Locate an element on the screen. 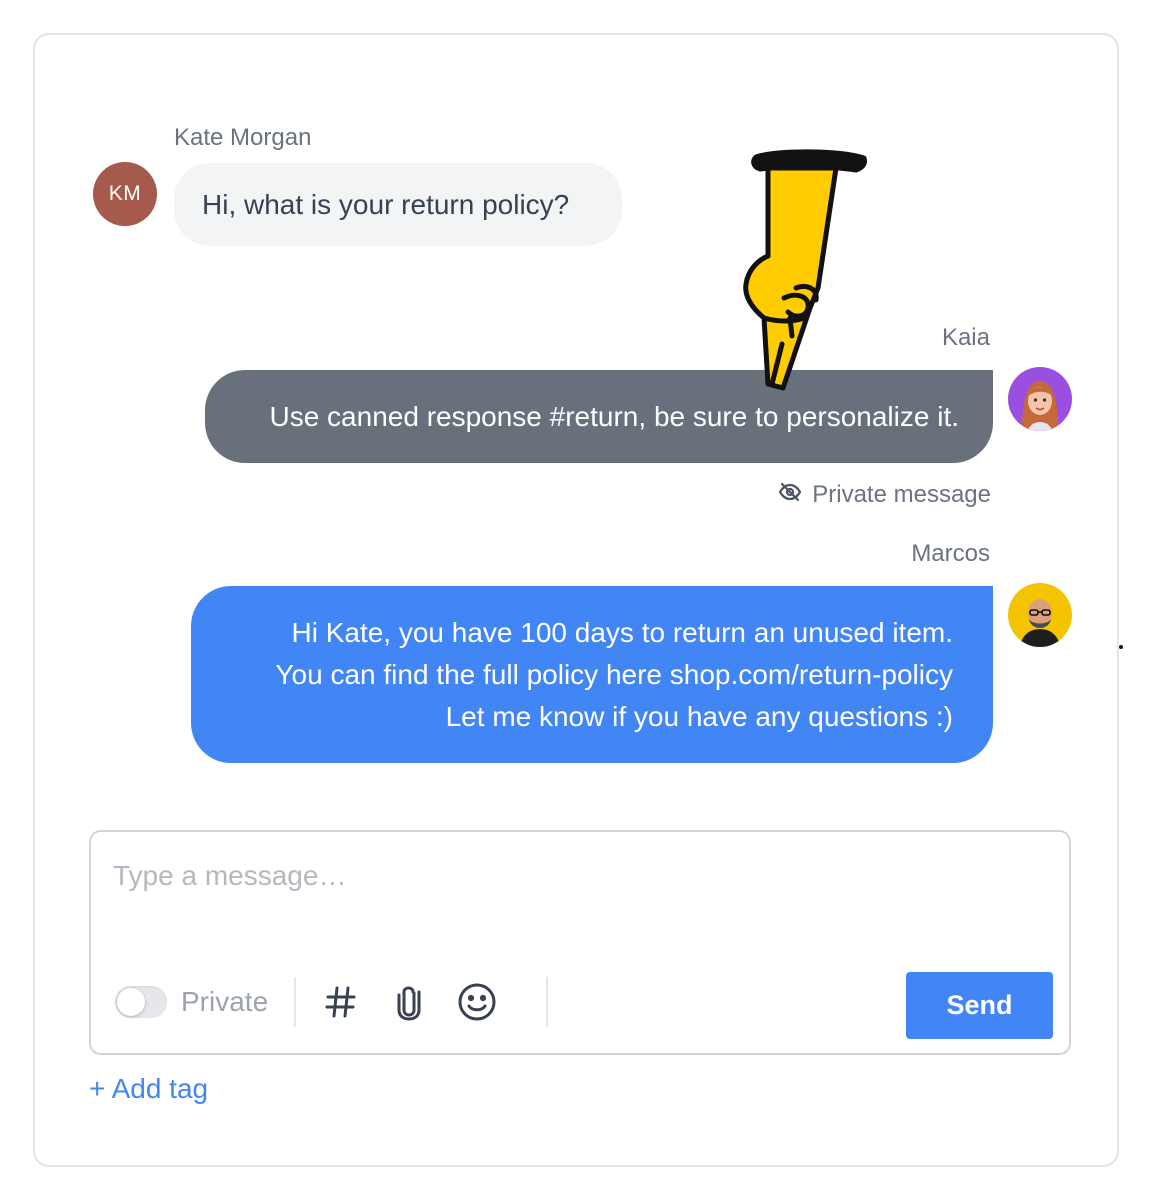  add-tag-link: + Add tag is located at coordinates (148, 1089).